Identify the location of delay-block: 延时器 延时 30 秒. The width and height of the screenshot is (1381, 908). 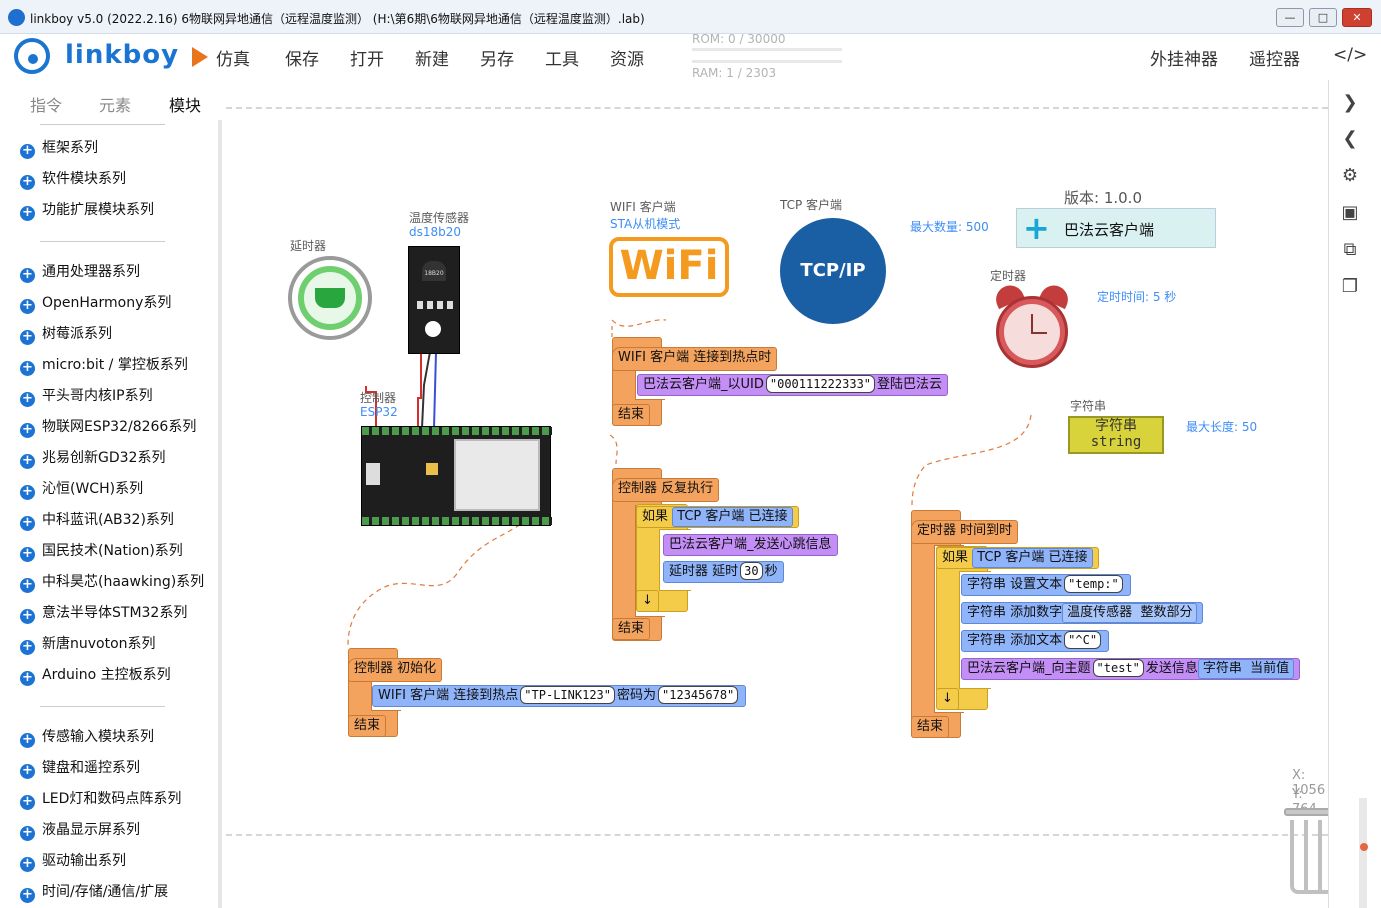
(723, 572).